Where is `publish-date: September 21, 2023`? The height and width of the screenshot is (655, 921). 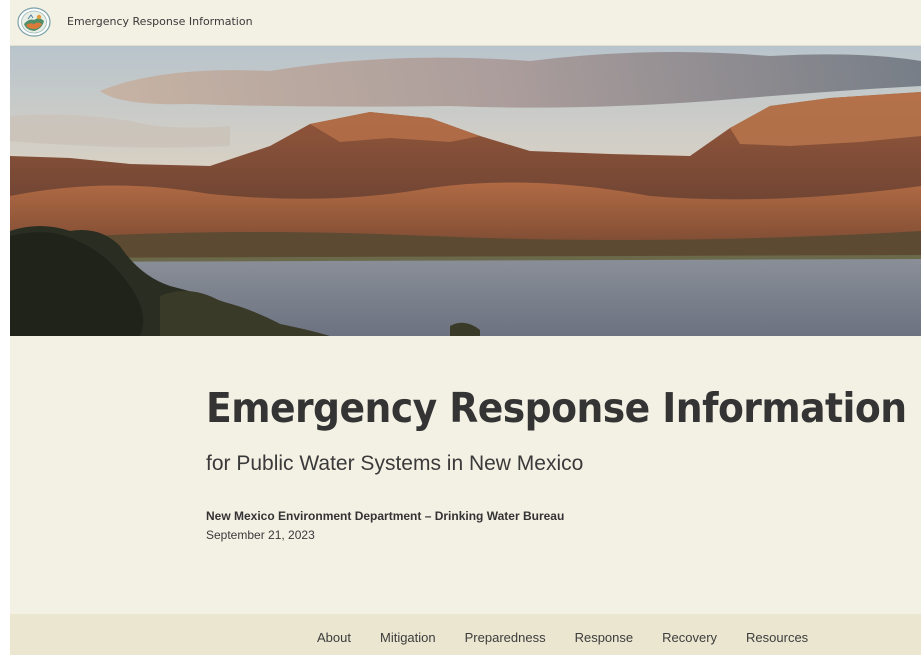 publish-date: September 21, 2023 is located at coordinates (260, 535).